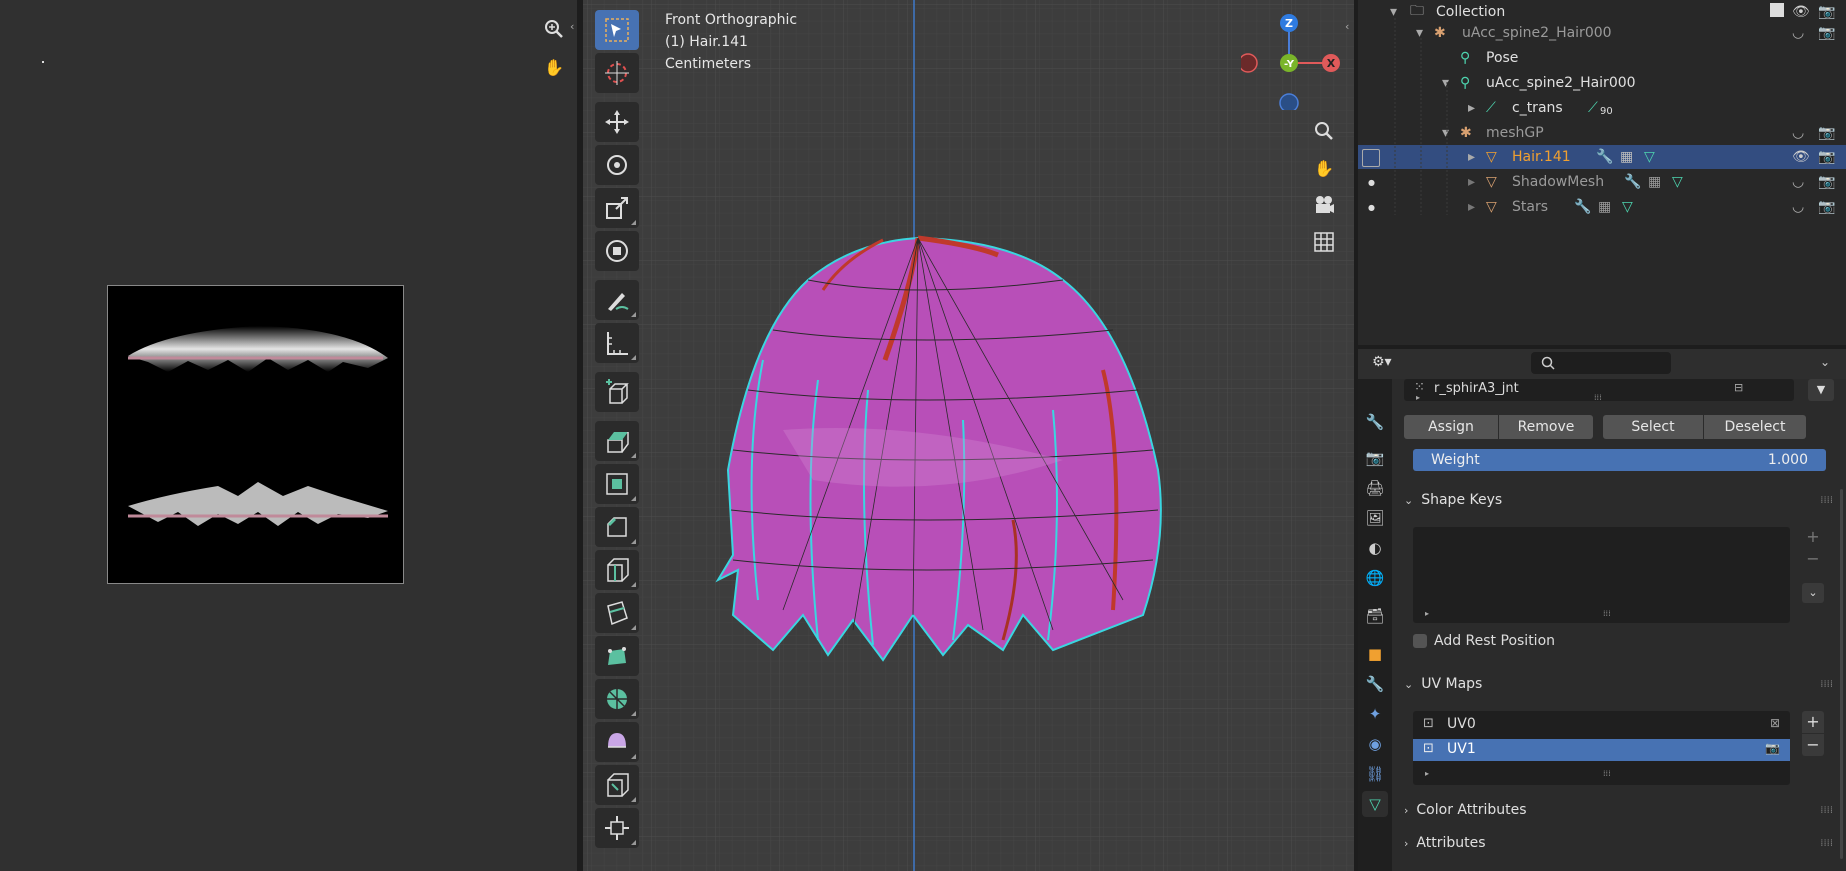 Image resolution: width=1846 pixels, height=871 pixels. What do you see at coordinates (617, 343) in the screenshot?
I see `measure-tool` at bounding box center [617, 343].